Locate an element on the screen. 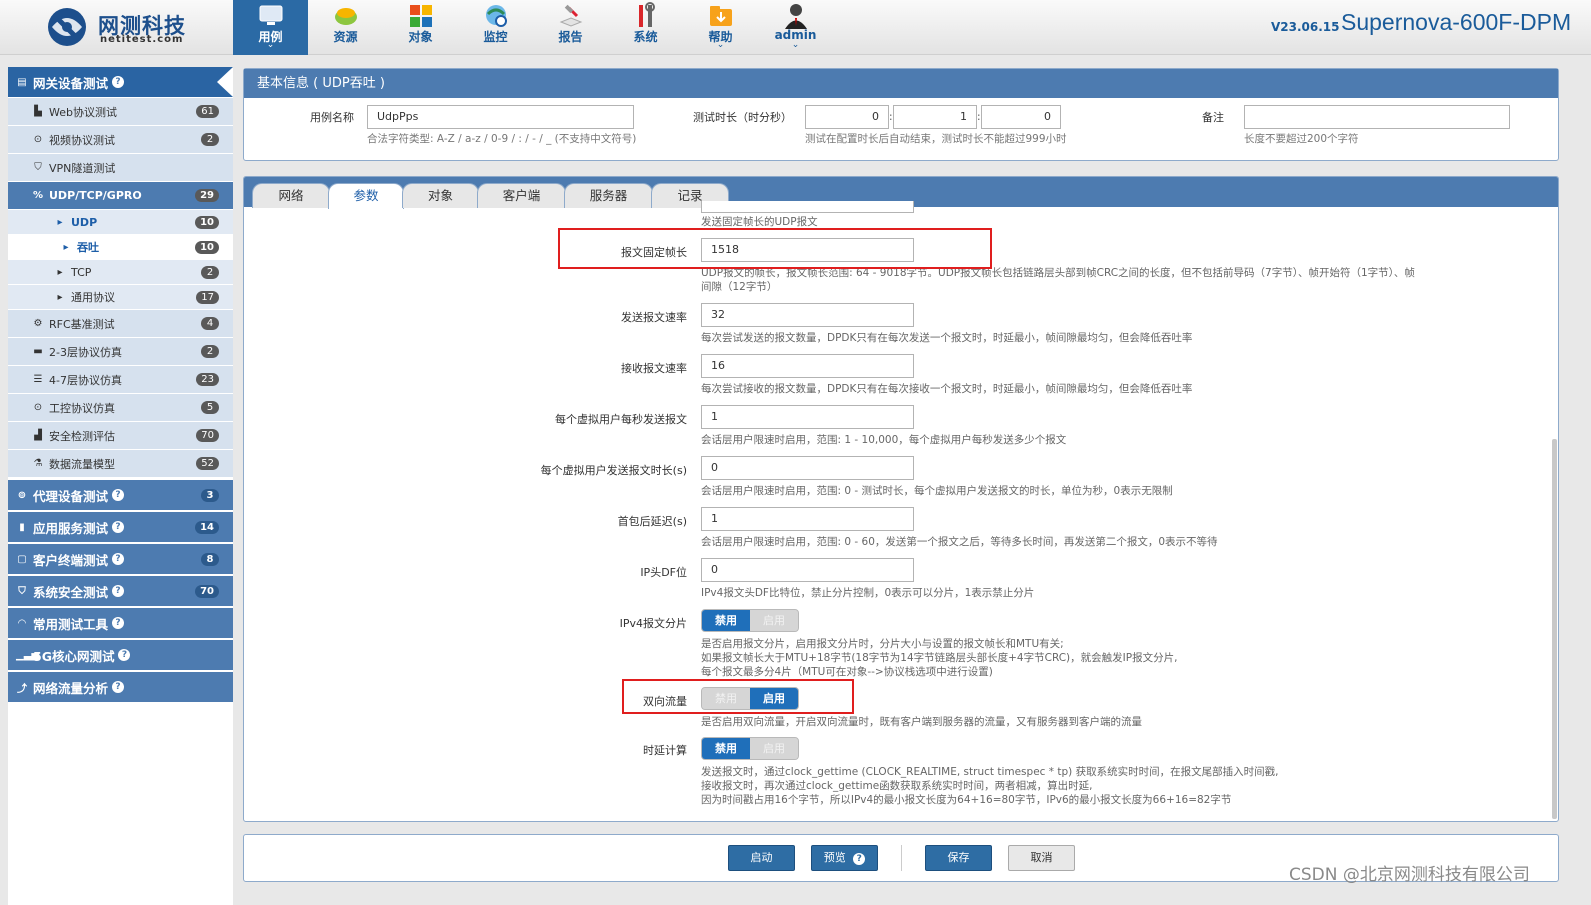  object-icon is located at coordinates (421, 16).